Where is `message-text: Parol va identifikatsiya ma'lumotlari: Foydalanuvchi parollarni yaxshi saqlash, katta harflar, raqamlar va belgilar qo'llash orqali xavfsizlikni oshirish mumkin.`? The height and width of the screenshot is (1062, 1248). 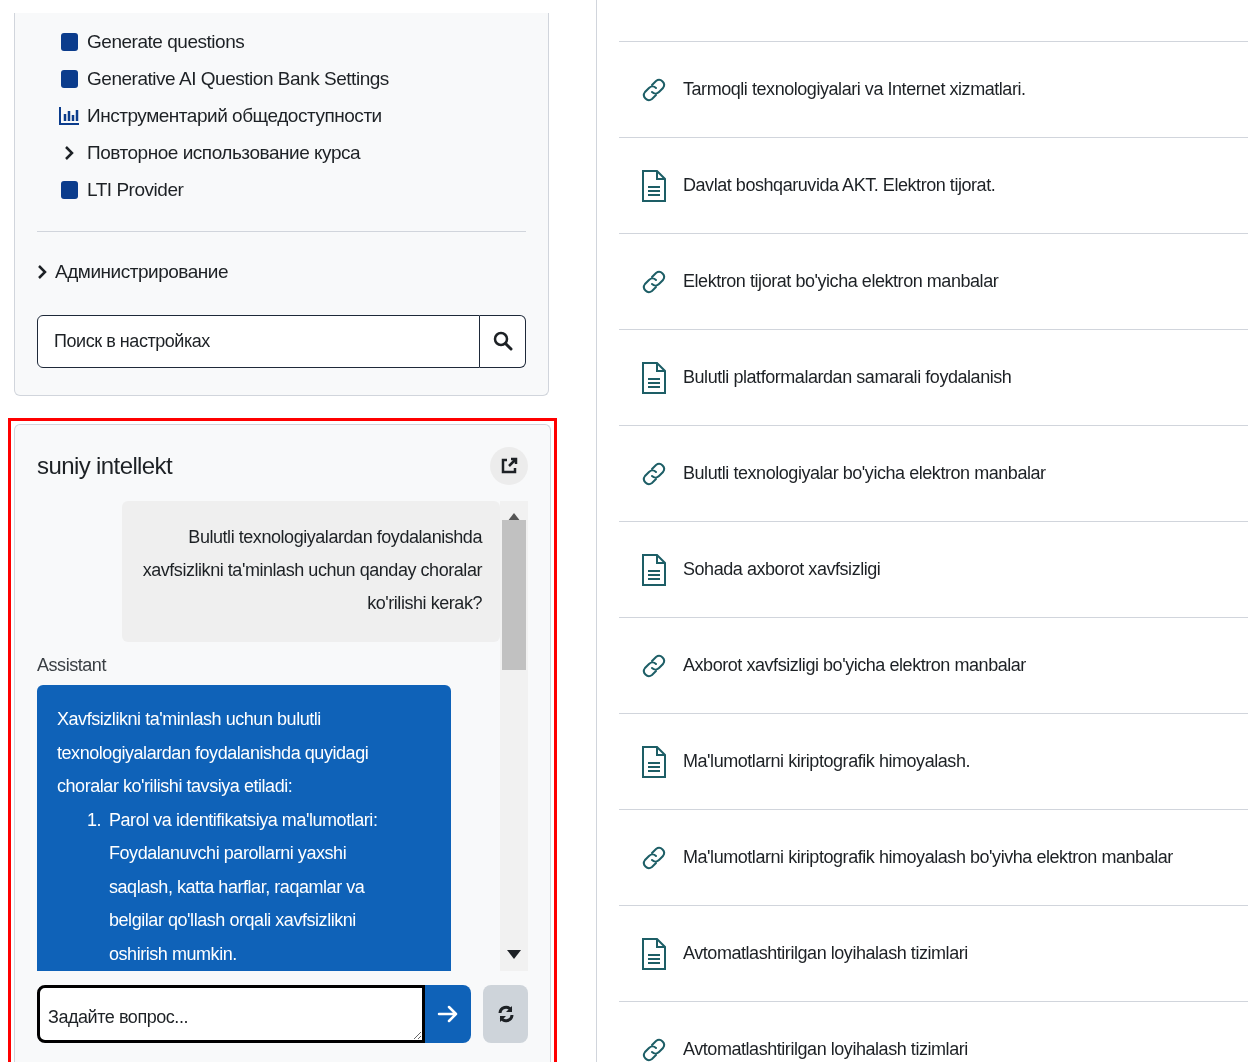 message-text: Parol va identifikatsiya ma'lumotlari: Foydalanuvchi parollarni yaxshi saqlash, katta harflar, raqamlar va belgilar qo'llash orqali xavfsizlikni oshirish mumkin. is located at coordinates (244, 887).